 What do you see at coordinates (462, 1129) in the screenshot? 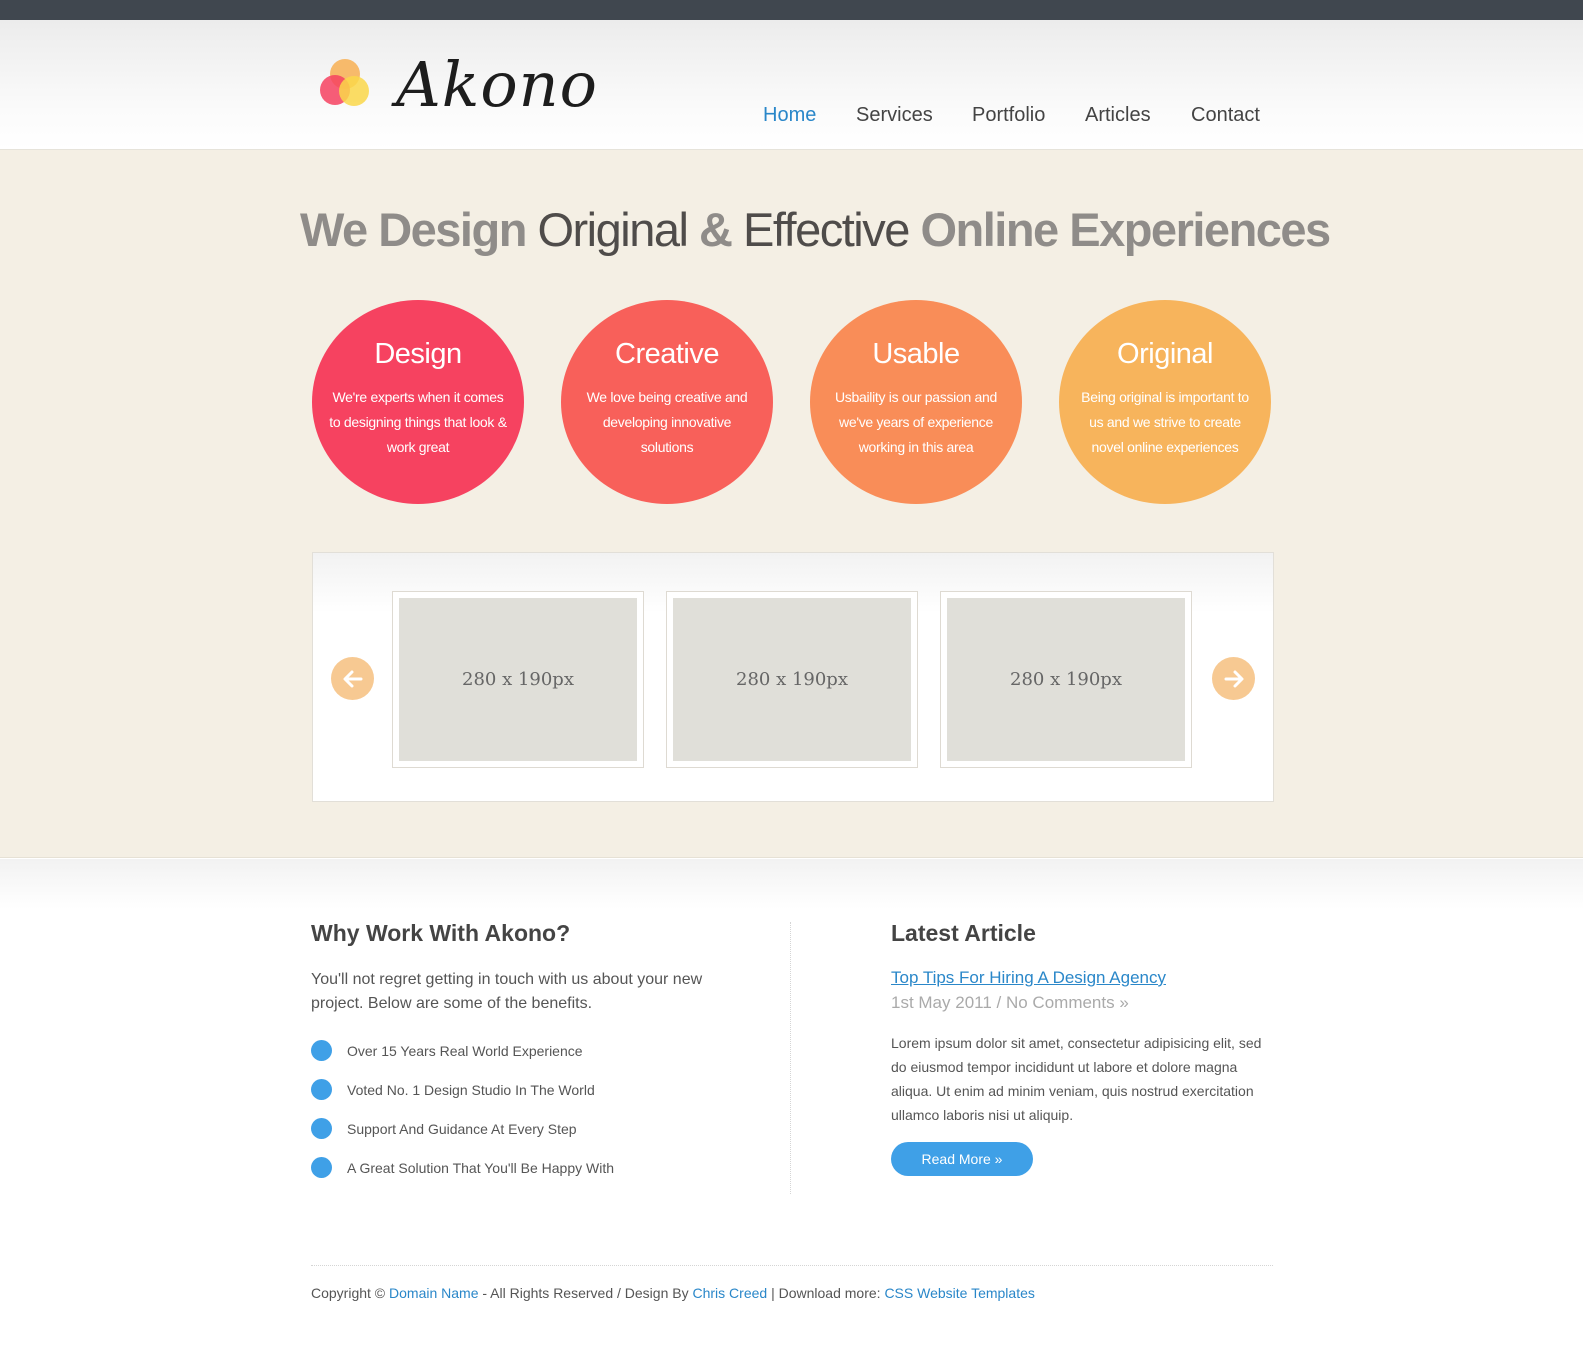
I see `benefit-text: Support And Guidance At Every Step` at bounding box center [462, 1129].